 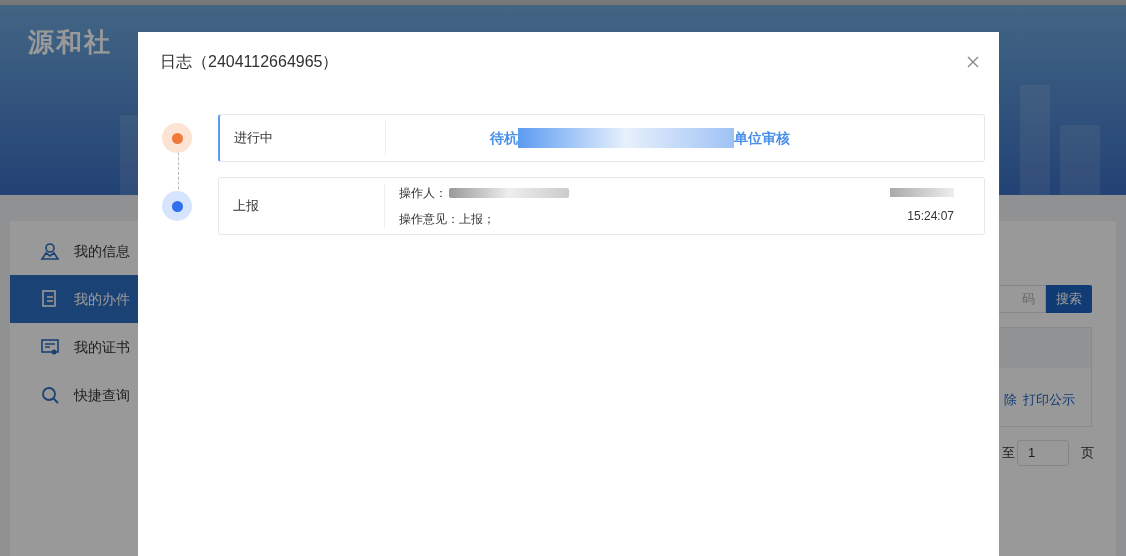 What do you see at coordinates (762, 138) in the screenshot?
I see `status-message: 单位审核` at bounding box center [762, 138].